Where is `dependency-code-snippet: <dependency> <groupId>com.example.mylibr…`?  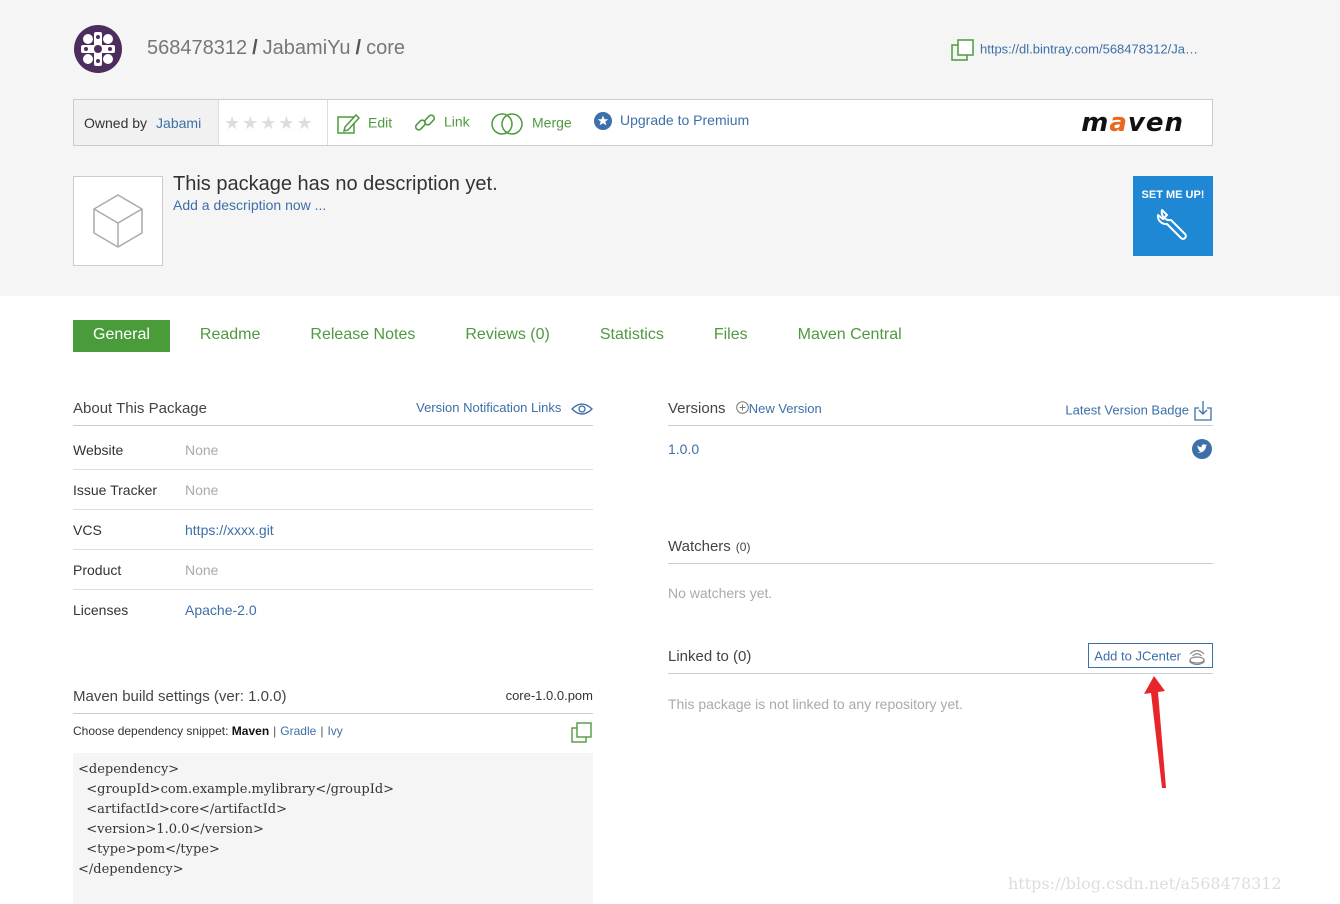
dependency-code-snippet: <dependency> <groupId>com.example.mylibr… is located at coordinates (333, 828).